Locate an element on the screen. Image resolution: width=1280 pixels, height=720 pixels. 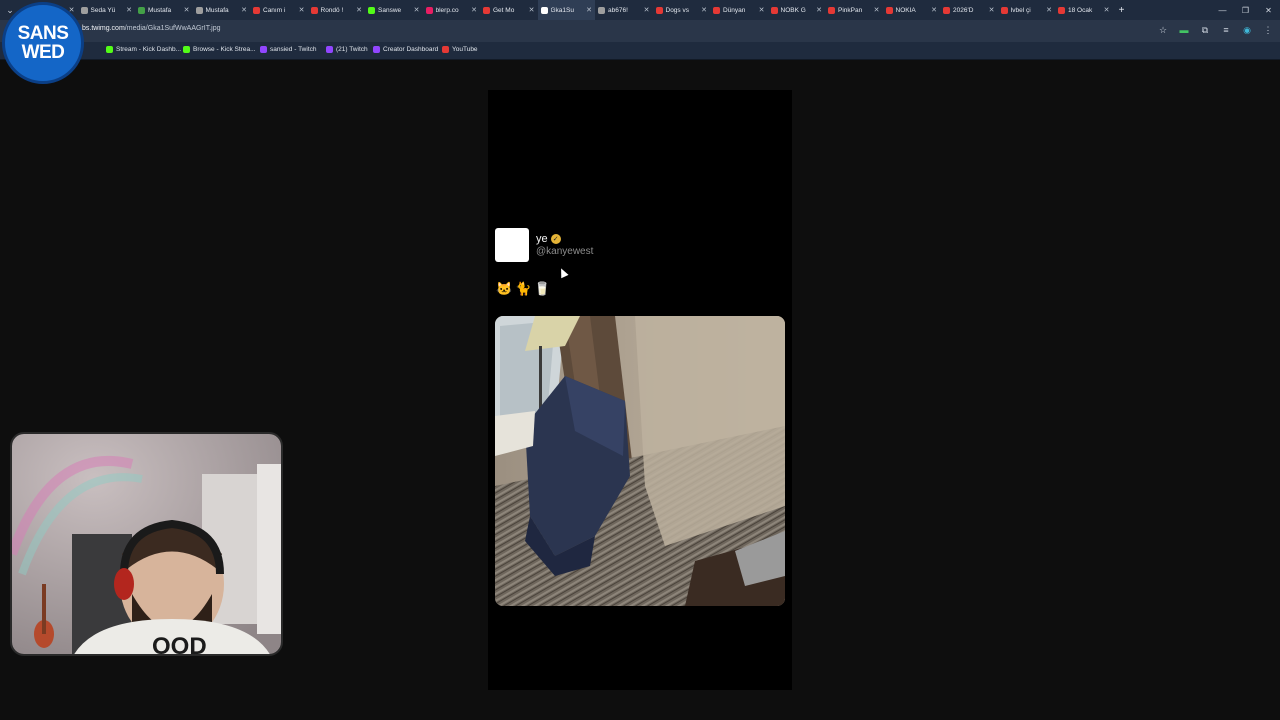
logo-line-1: SANS is located at coordinates (43, 33).